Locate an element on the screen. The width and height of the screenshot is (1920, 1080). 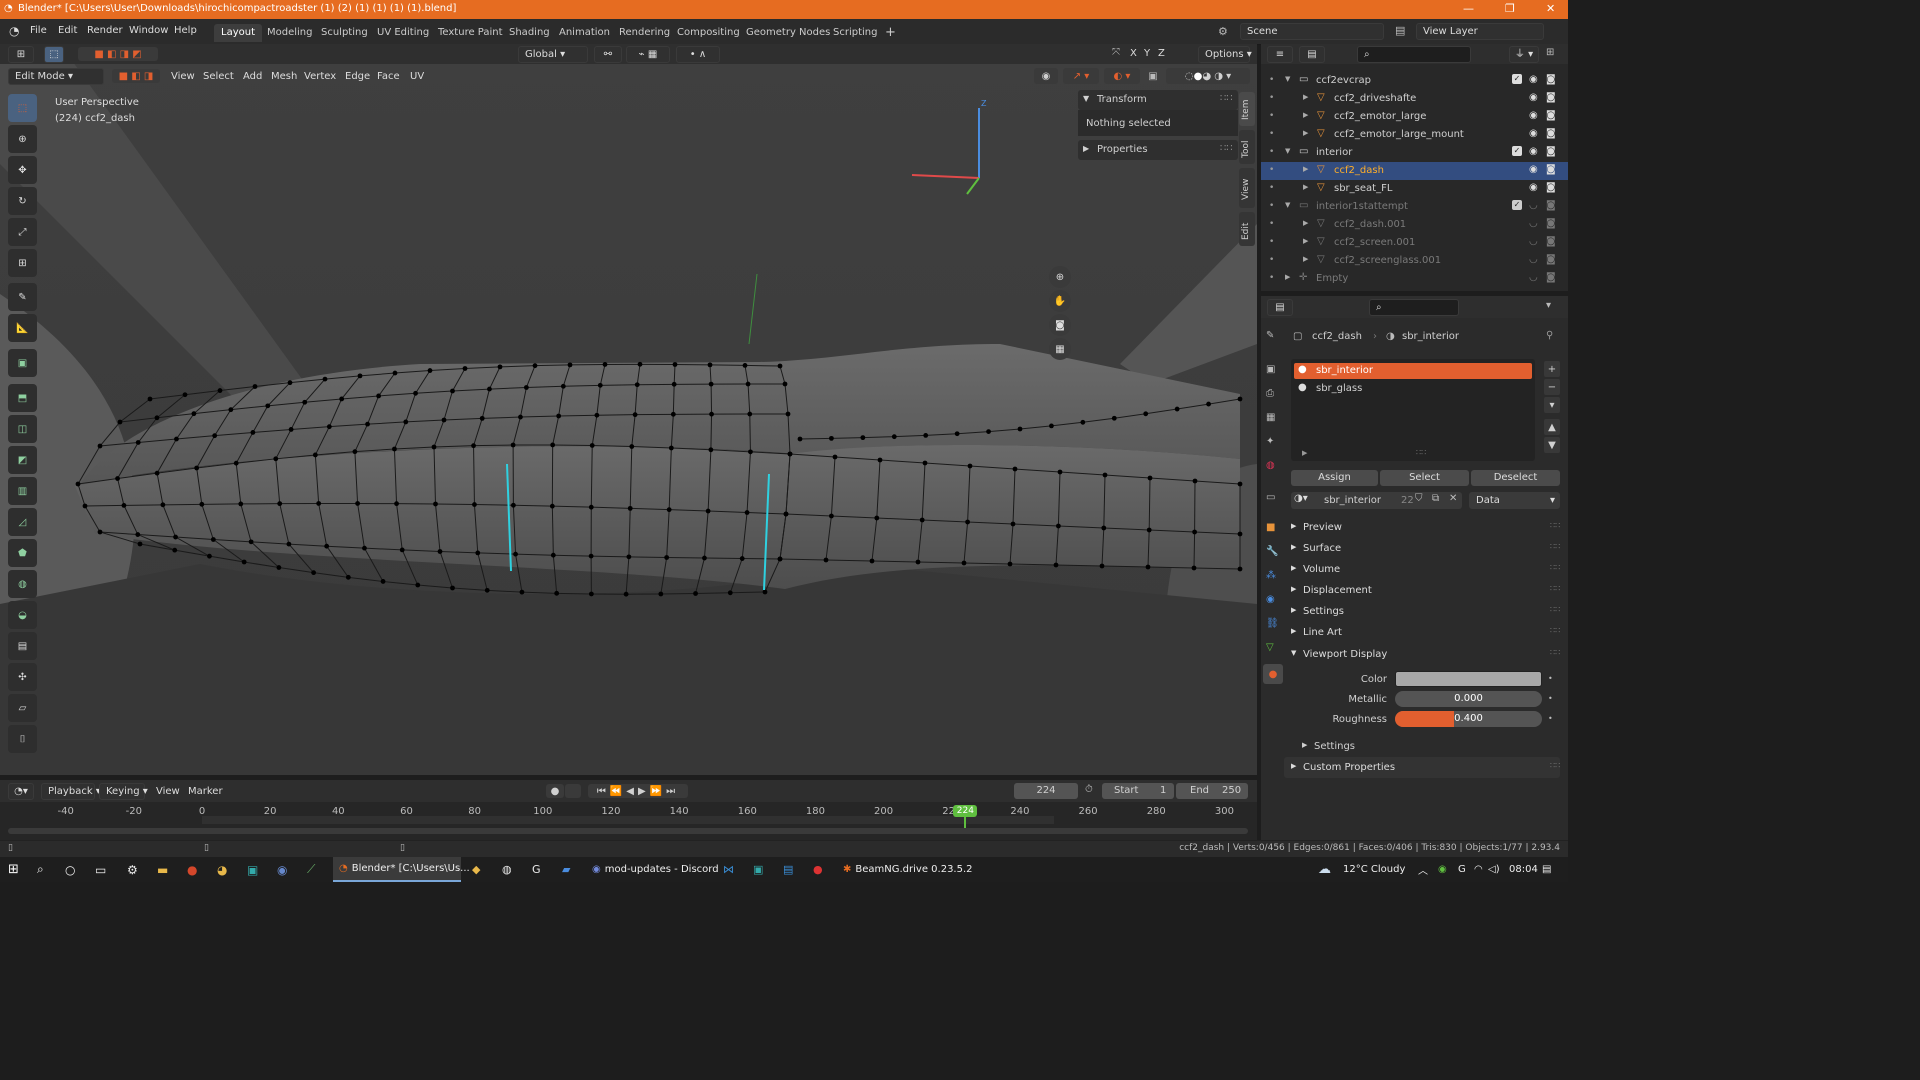
props-options-icon: ▾ is located at coordinates (1548, 305).